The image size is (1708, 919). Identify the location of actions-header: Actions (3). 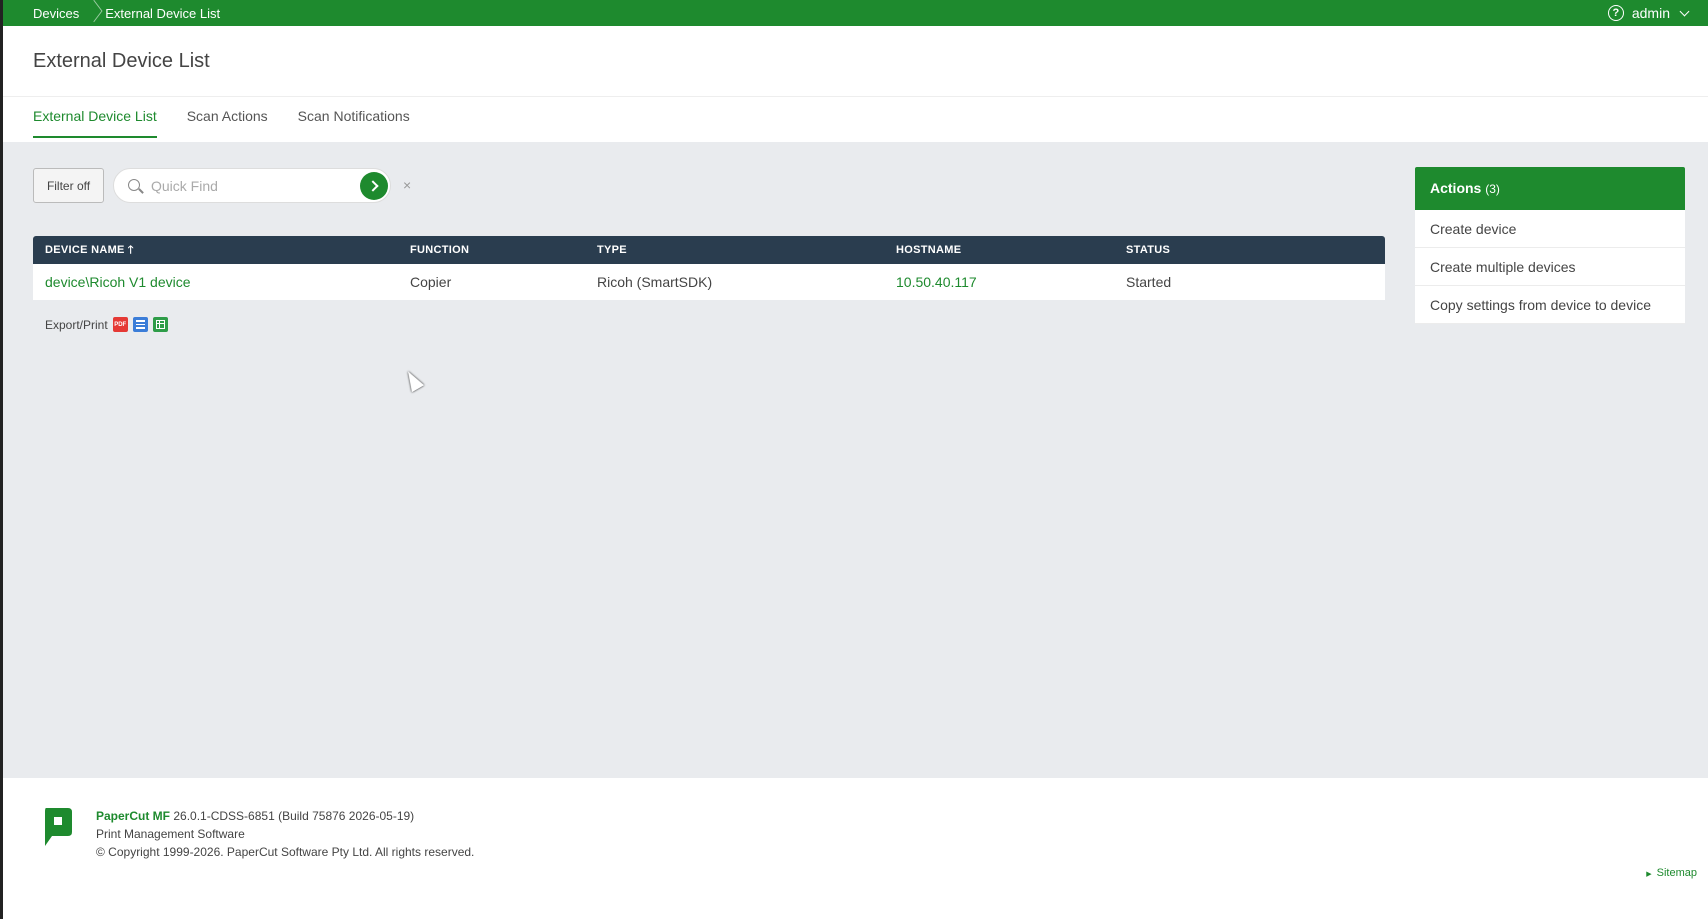
(1550, 188).